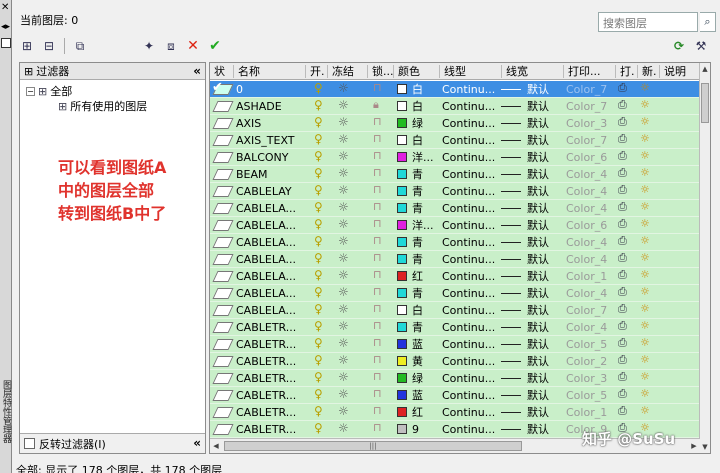 The width and height of the screenshot is (720, 473). Describe the element at coordinates (626, 71) in the screenshot. I see `column-header: 打.` at that location.